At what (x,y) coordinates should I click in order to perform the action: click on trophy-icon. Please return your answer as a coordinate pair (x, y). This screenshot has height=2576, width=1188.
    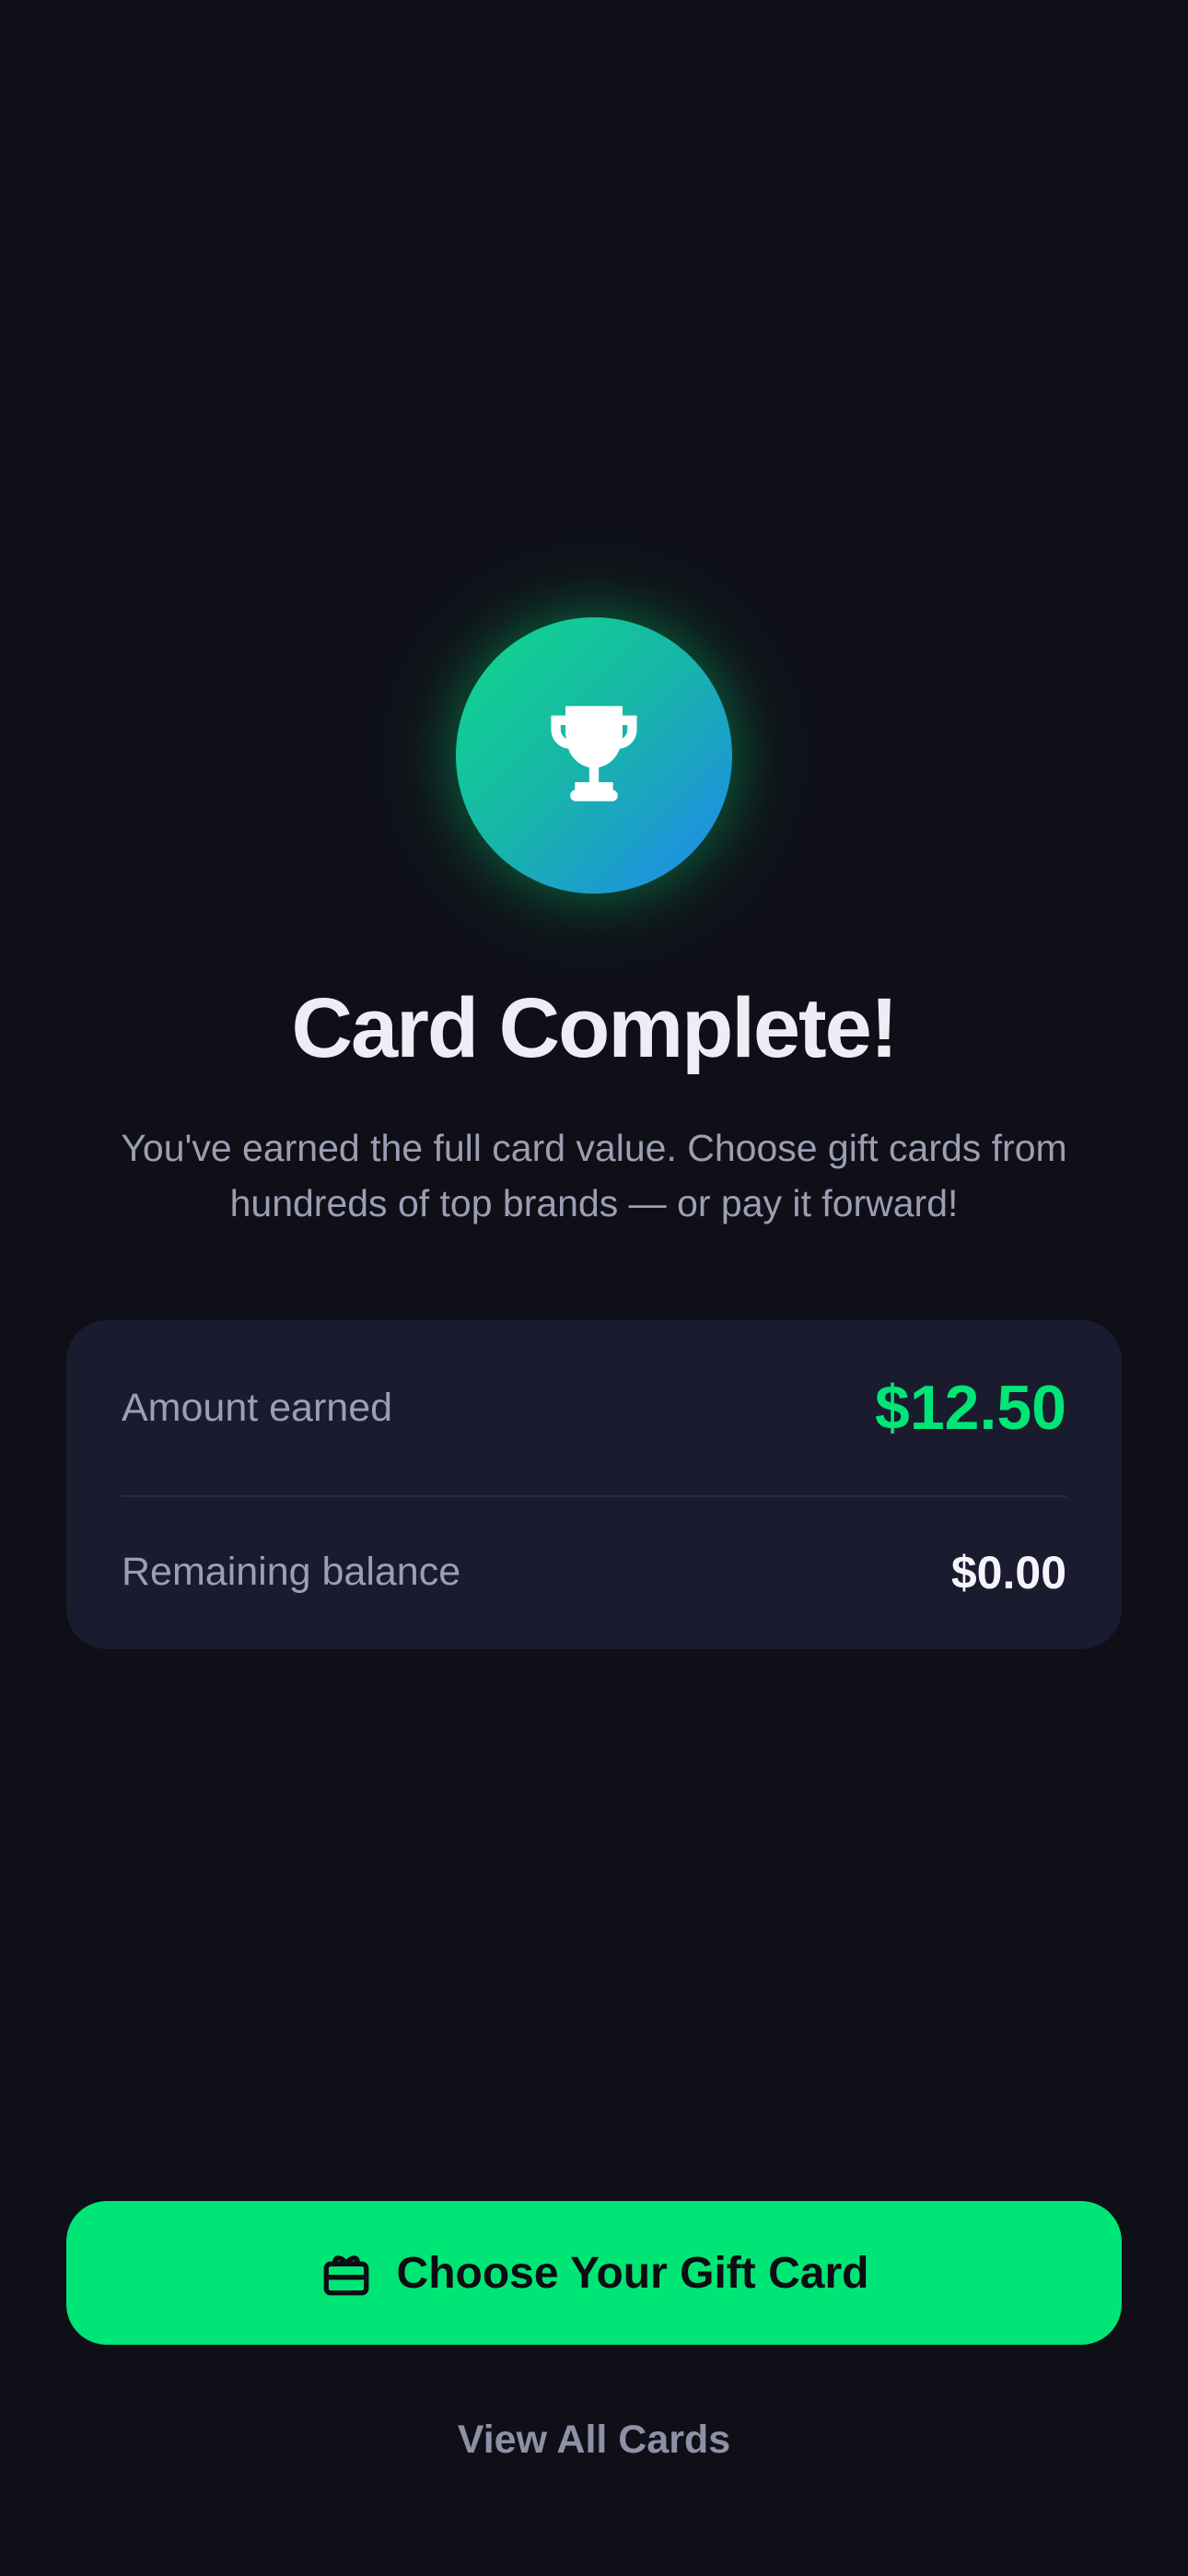
    Looking at the image, I should click on (594, 756).